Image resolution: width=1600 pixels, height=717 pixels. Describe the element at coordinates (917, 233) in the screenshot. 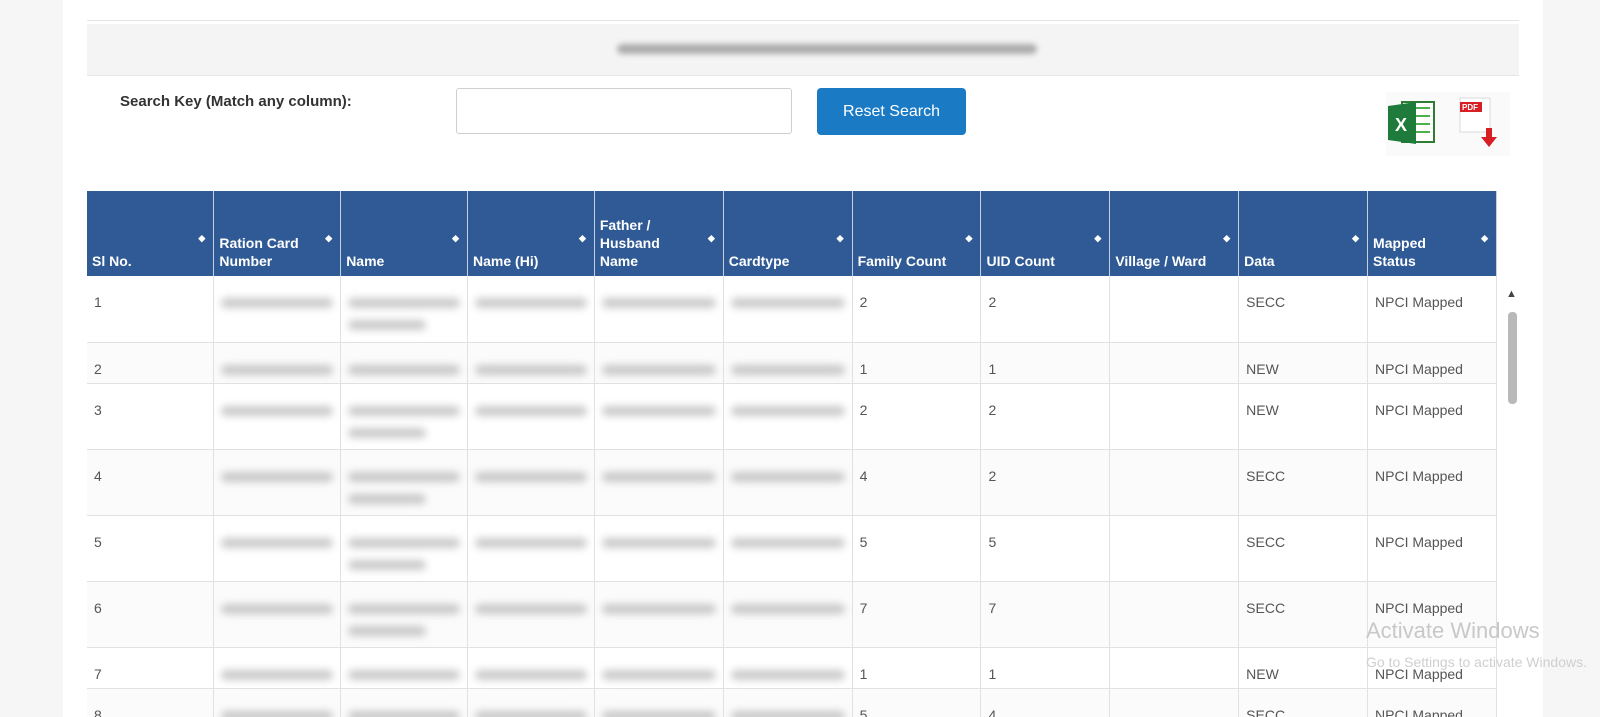

I see `column-header-family-count: Family Count ◆` at that location.